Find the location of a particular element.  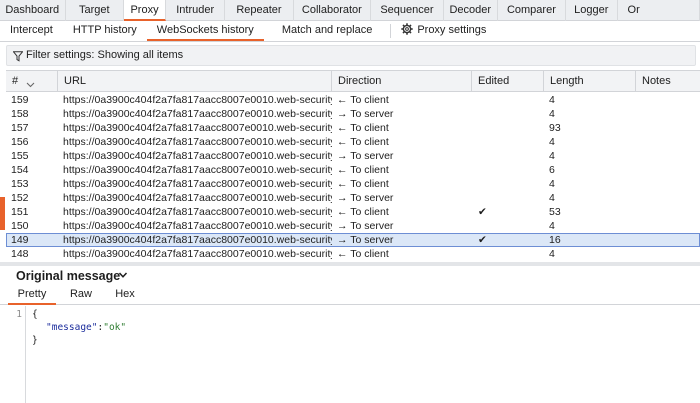

cell-length: 53 is located at coordinates (555, 212).